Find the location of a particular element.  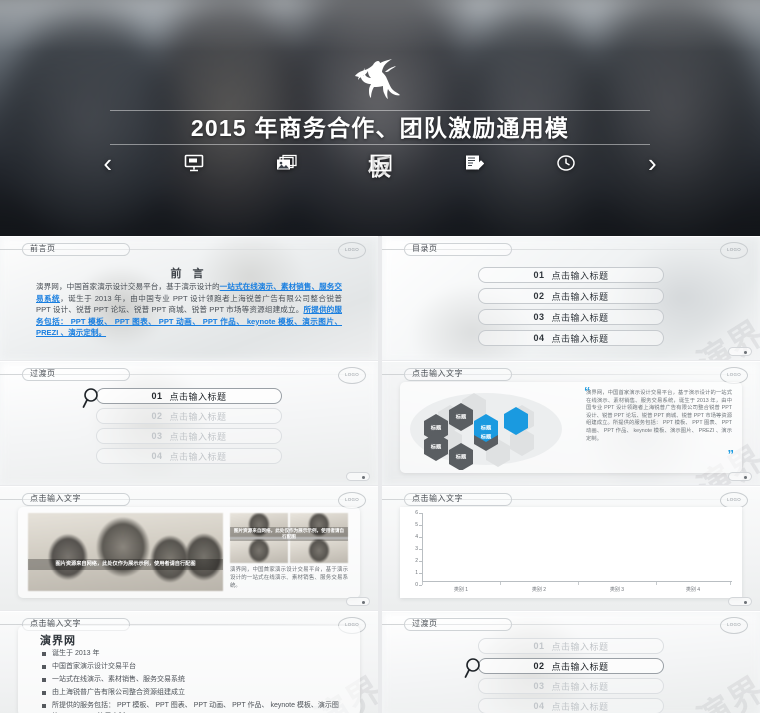

list-item: 中国首家演示设计交易平台 is located at coordinates (195, 666).